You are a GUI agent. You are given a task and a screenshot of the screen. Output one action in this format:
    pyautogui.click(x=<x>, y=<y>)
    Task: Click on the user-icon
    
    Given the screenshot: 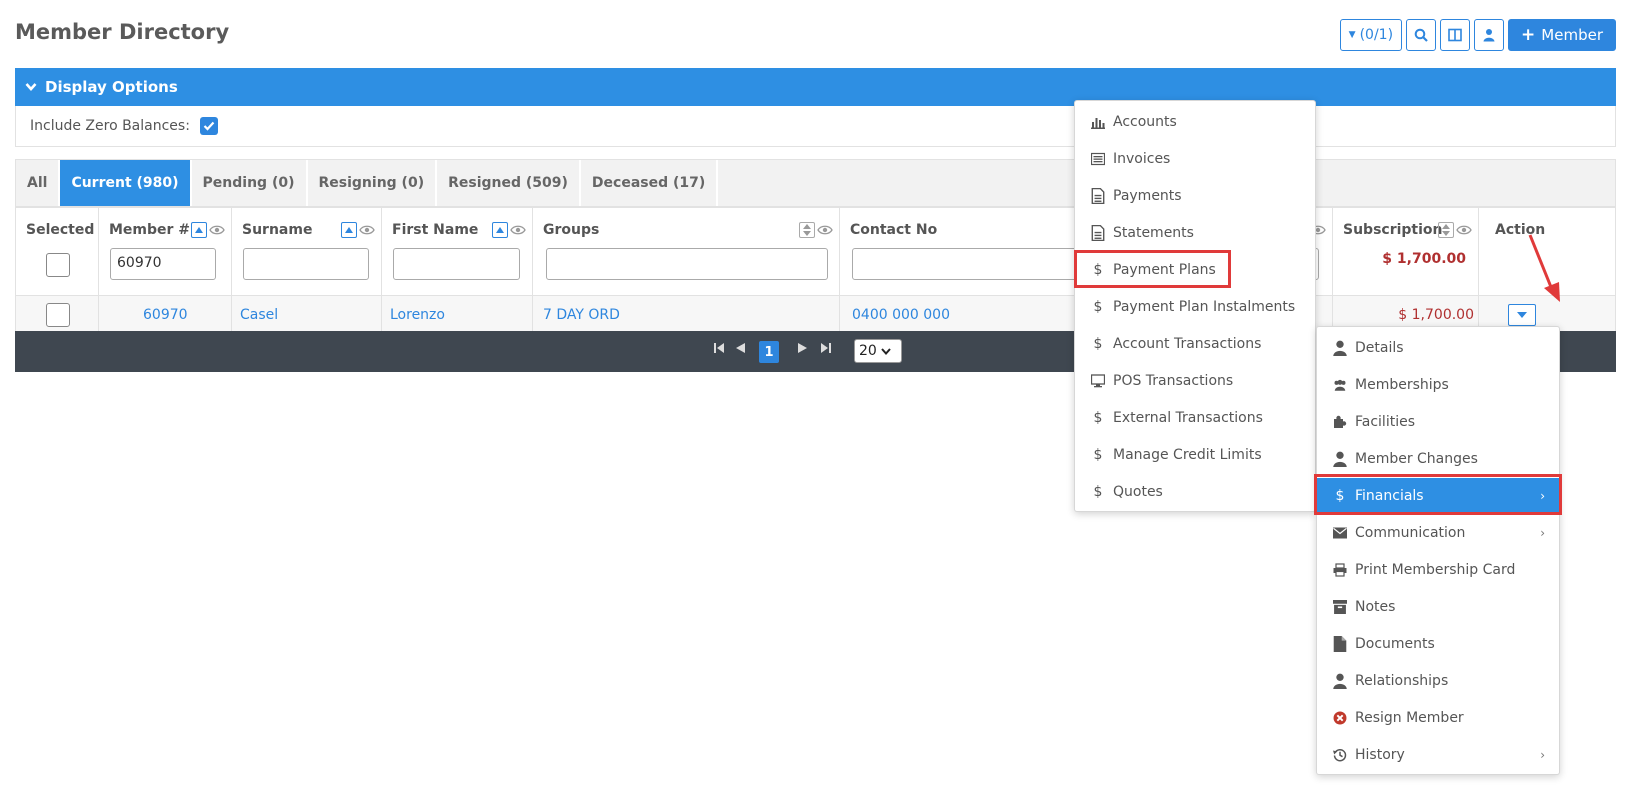 What is the action you would take?
    pyautogui.click(x=1340, y=459)
    